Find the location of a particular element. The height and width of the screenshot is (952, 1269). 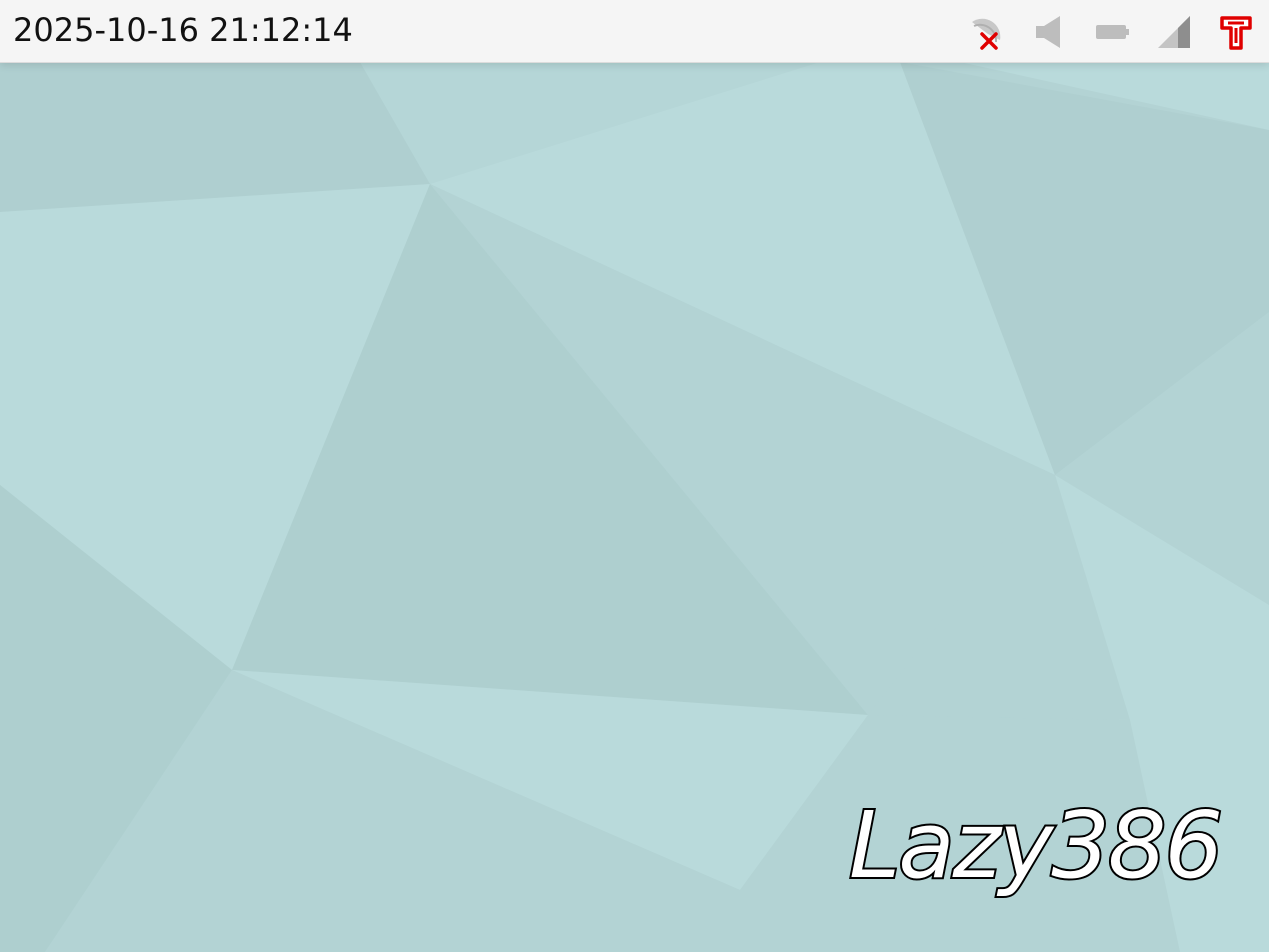

input-method-icon is located at coordinates (1236, 32).